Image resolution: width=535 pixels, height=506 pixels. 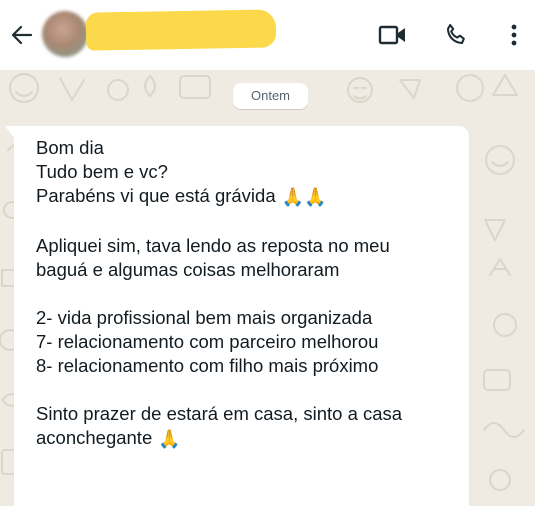 What do you see at coordinates (514, 35) in the screenshot?
I see `more-options-icon` at bounding box center [514, 35].